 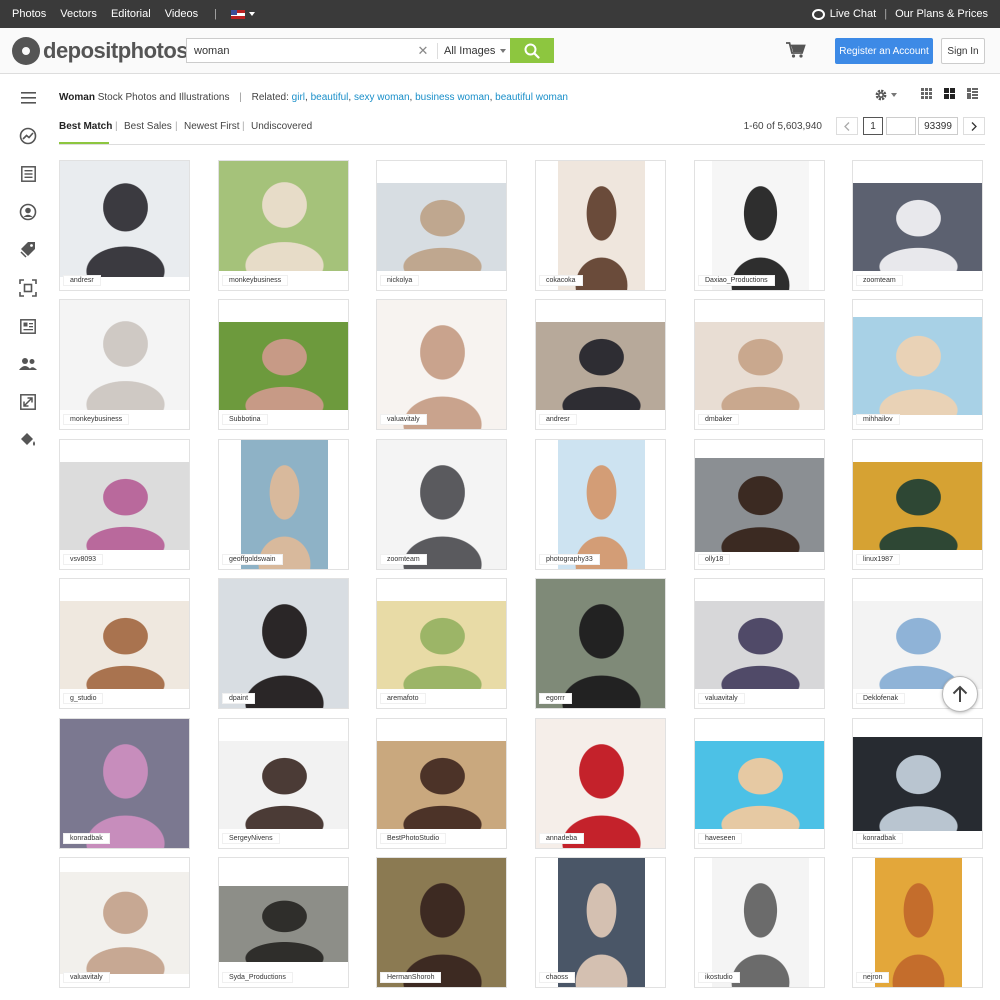 I want to click on user-circle-icon, so click(x=28, y=212).